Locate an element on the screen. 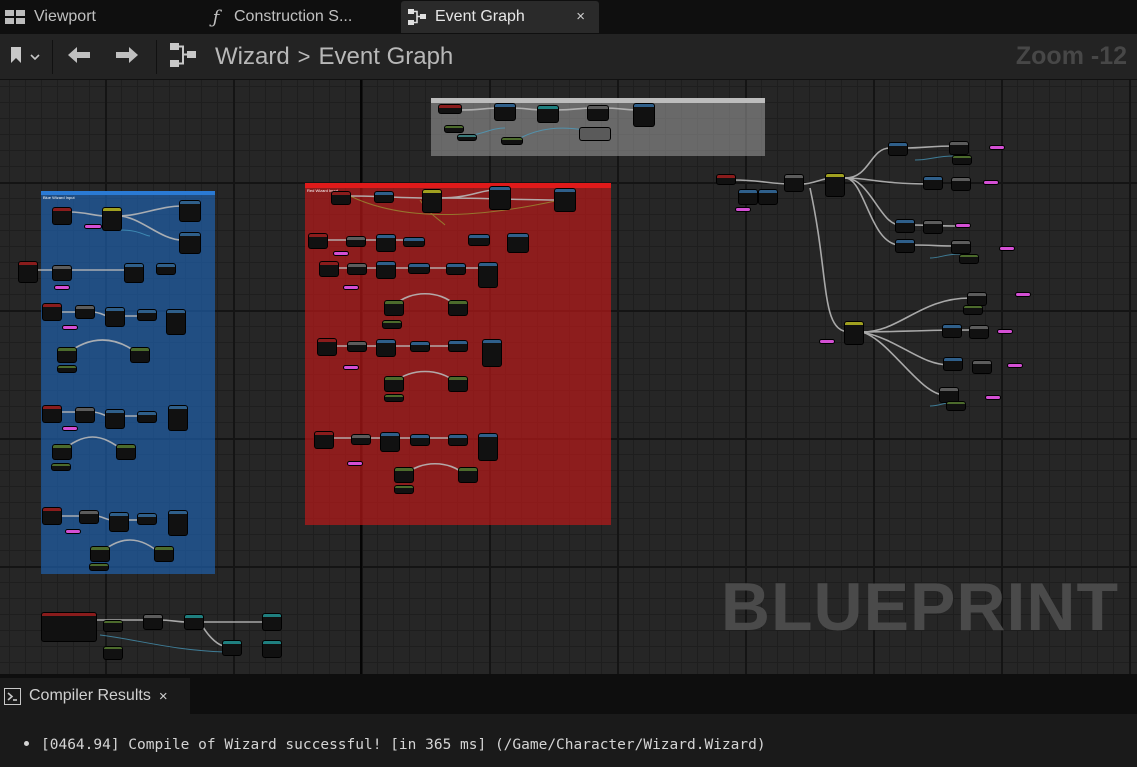  tab-event-graph: Event Graph × is located at coordinates (500, 17).